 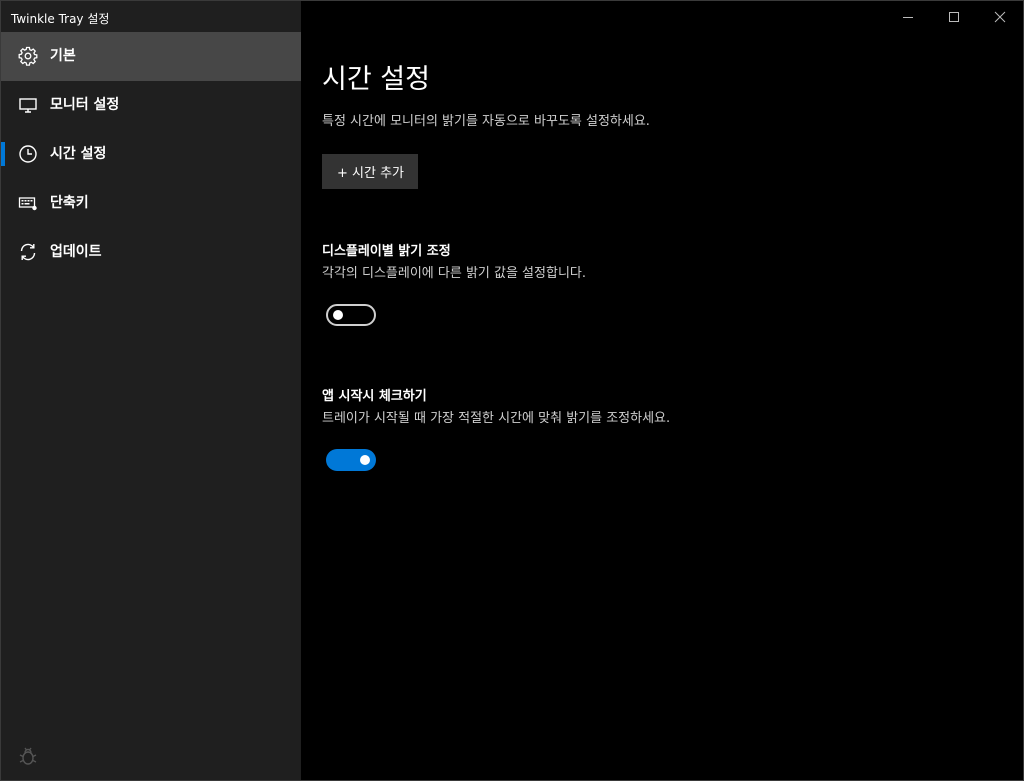 I want to click on sidebar-item-update: 업데이트, so click(x=151, y=252).